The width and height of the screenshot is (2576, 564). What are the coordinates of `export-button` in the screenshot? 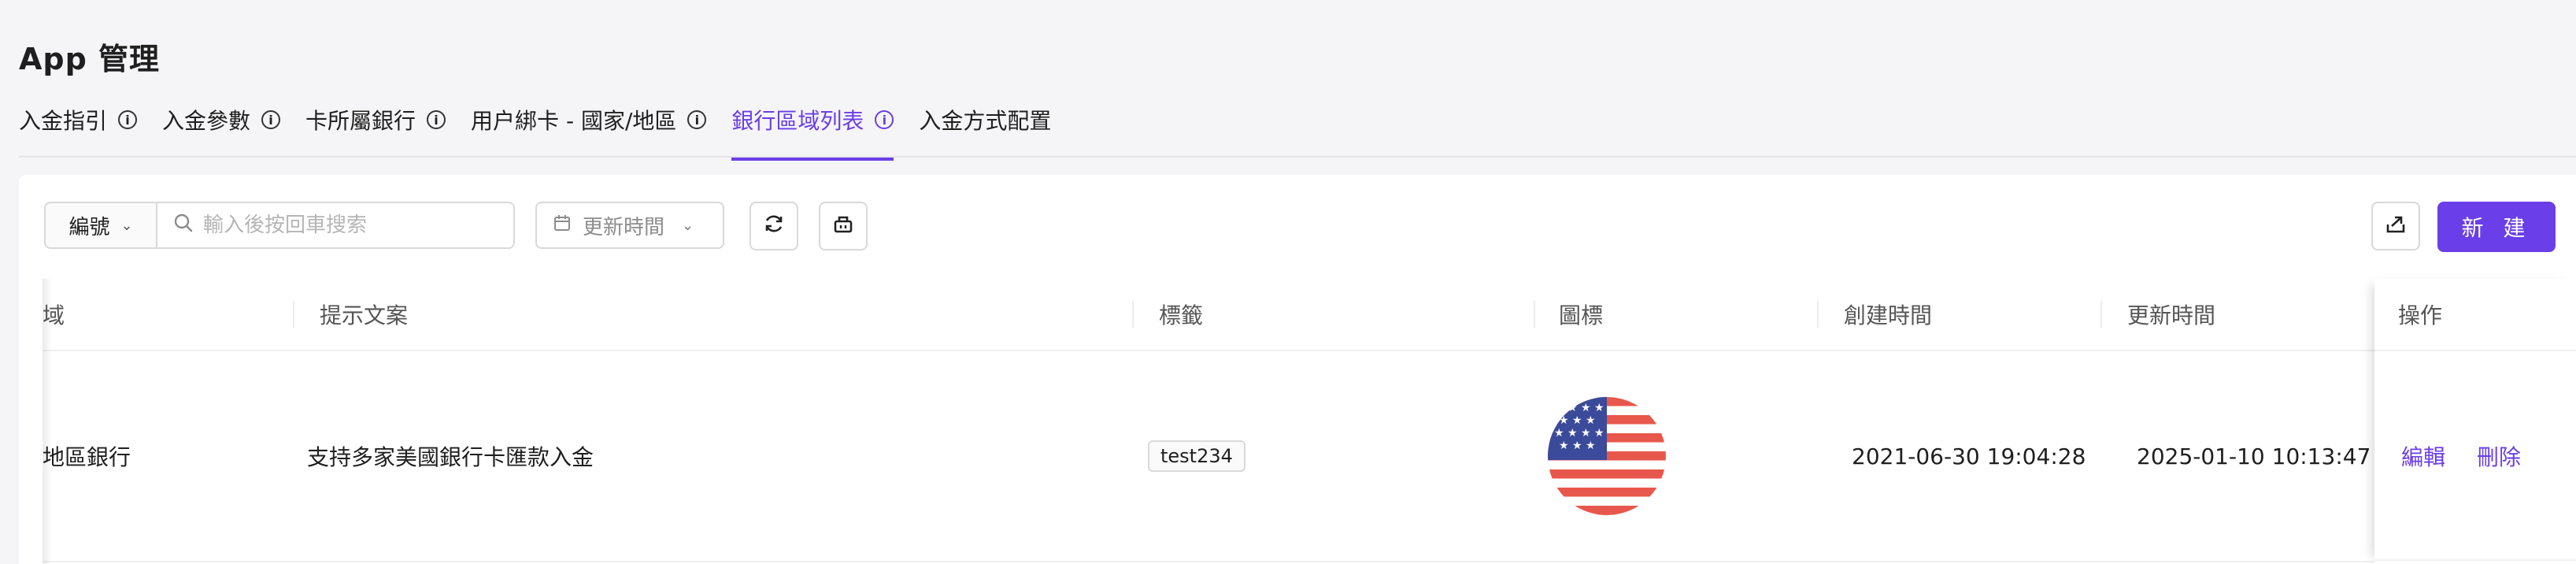 It's located at (2395, 226).